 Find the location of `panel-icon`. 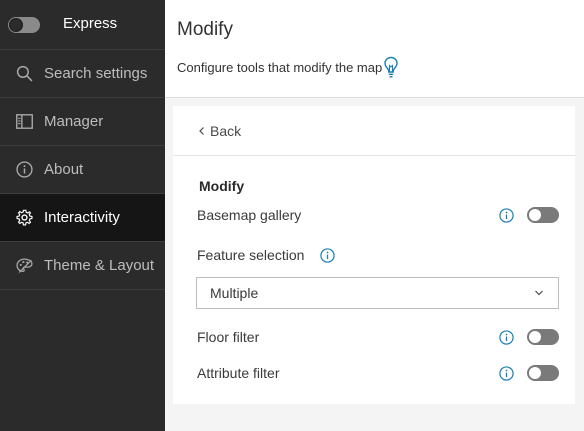

panel-icon is located at coordinates (24, 121).